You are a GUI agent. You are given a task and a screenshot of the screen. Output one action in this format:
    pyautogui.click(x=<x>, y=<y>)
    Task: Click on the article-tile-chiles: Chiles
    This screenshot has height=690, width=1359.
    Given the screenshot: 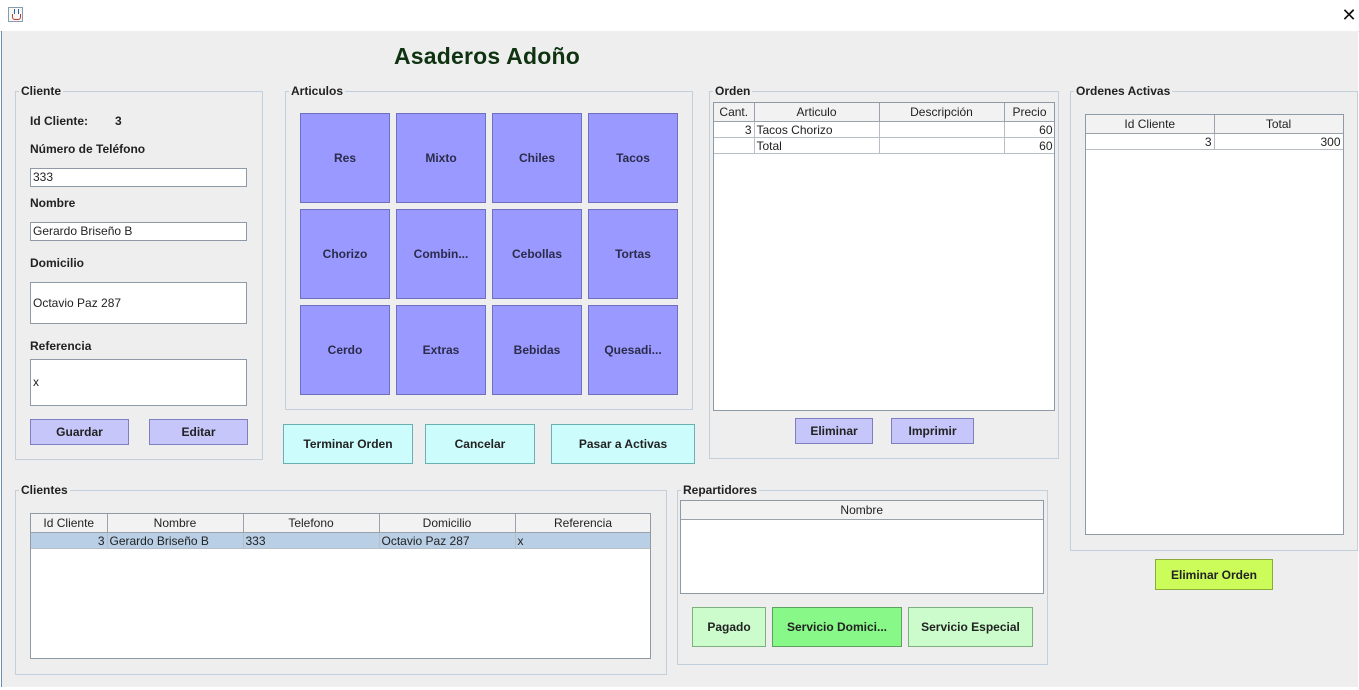 What is the action you would take?
    pyautogui.click(x=537, y=158)
    